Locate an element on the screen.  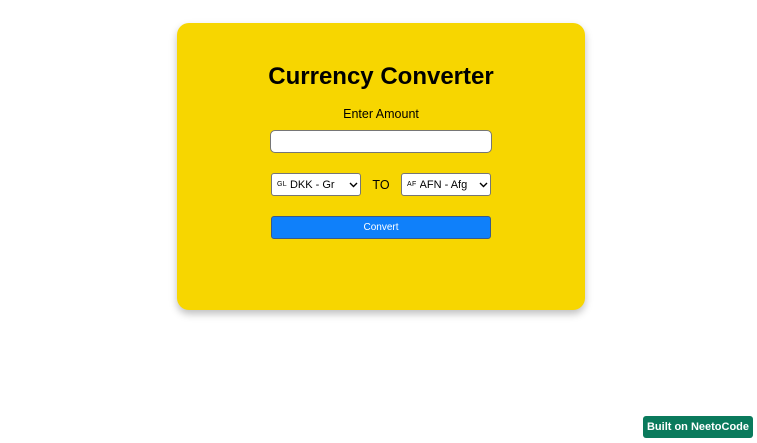
to-flag-code: AF is located at coordinates (412, 184).